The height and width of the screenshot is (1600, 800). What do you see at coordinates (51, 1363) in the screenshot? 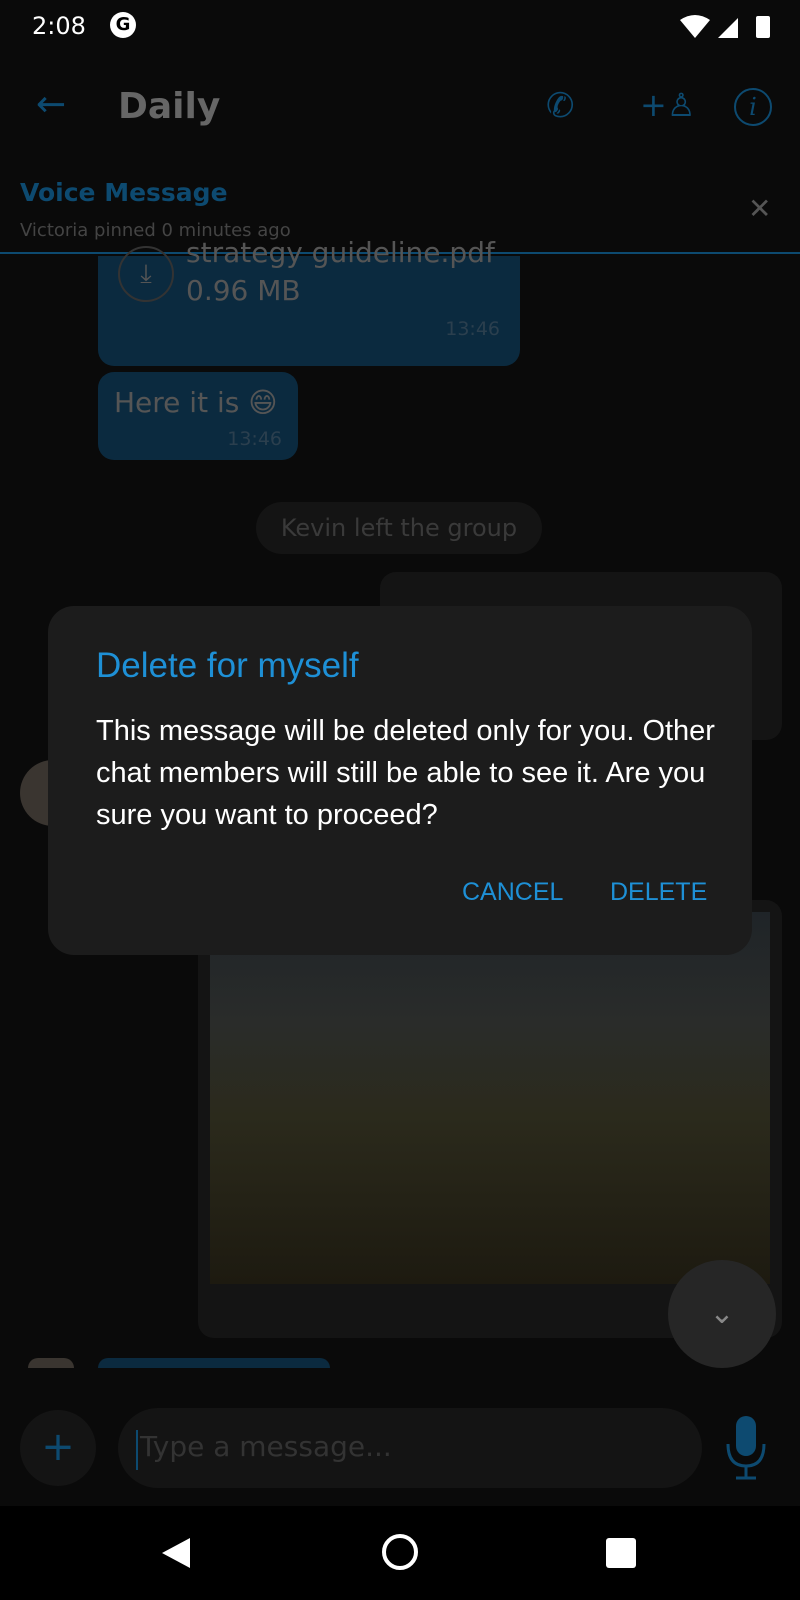
I see `avatar` at bounding box center [51, 1363].